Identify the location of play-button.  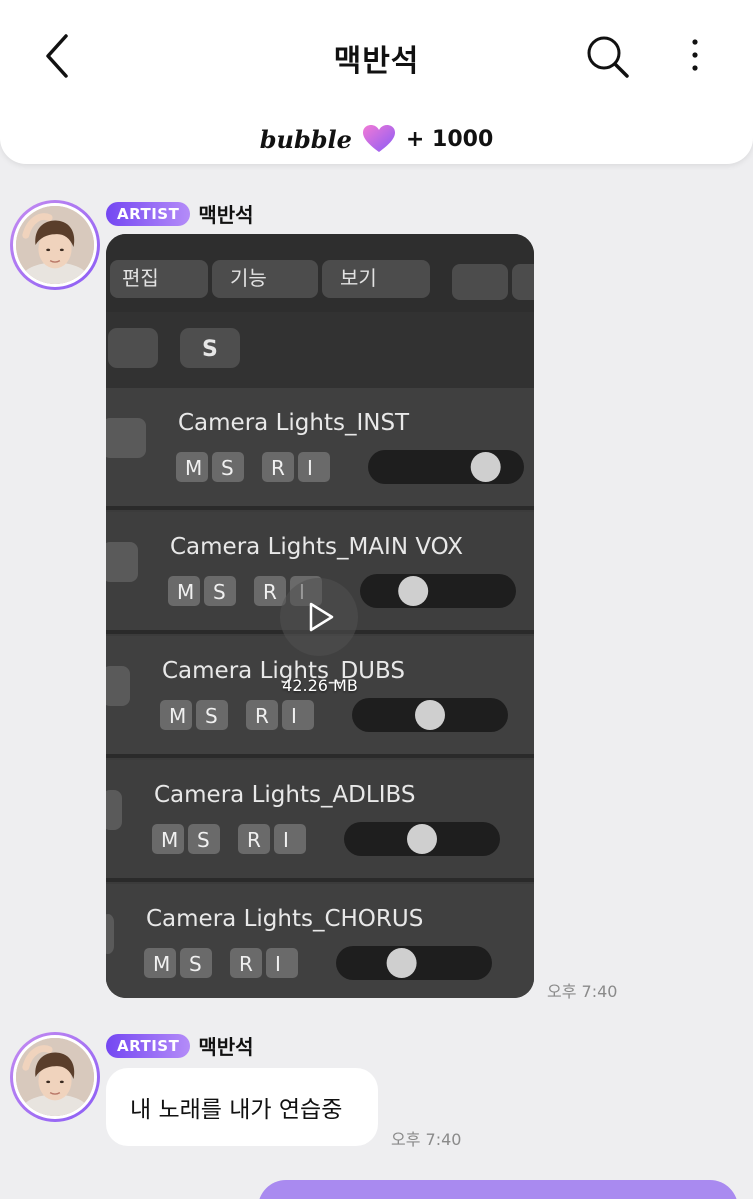
(319, 617).